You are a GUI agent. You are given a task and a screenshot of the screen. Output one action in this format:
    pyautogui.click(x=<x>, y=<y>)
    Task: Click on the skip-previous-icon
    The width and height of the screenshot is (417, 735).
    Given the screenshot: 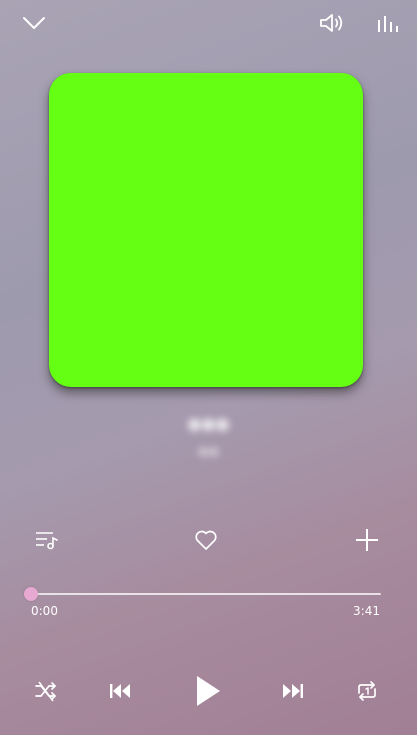 What is the action you would take?
    pyautogui.click(x=120, y=691)
    